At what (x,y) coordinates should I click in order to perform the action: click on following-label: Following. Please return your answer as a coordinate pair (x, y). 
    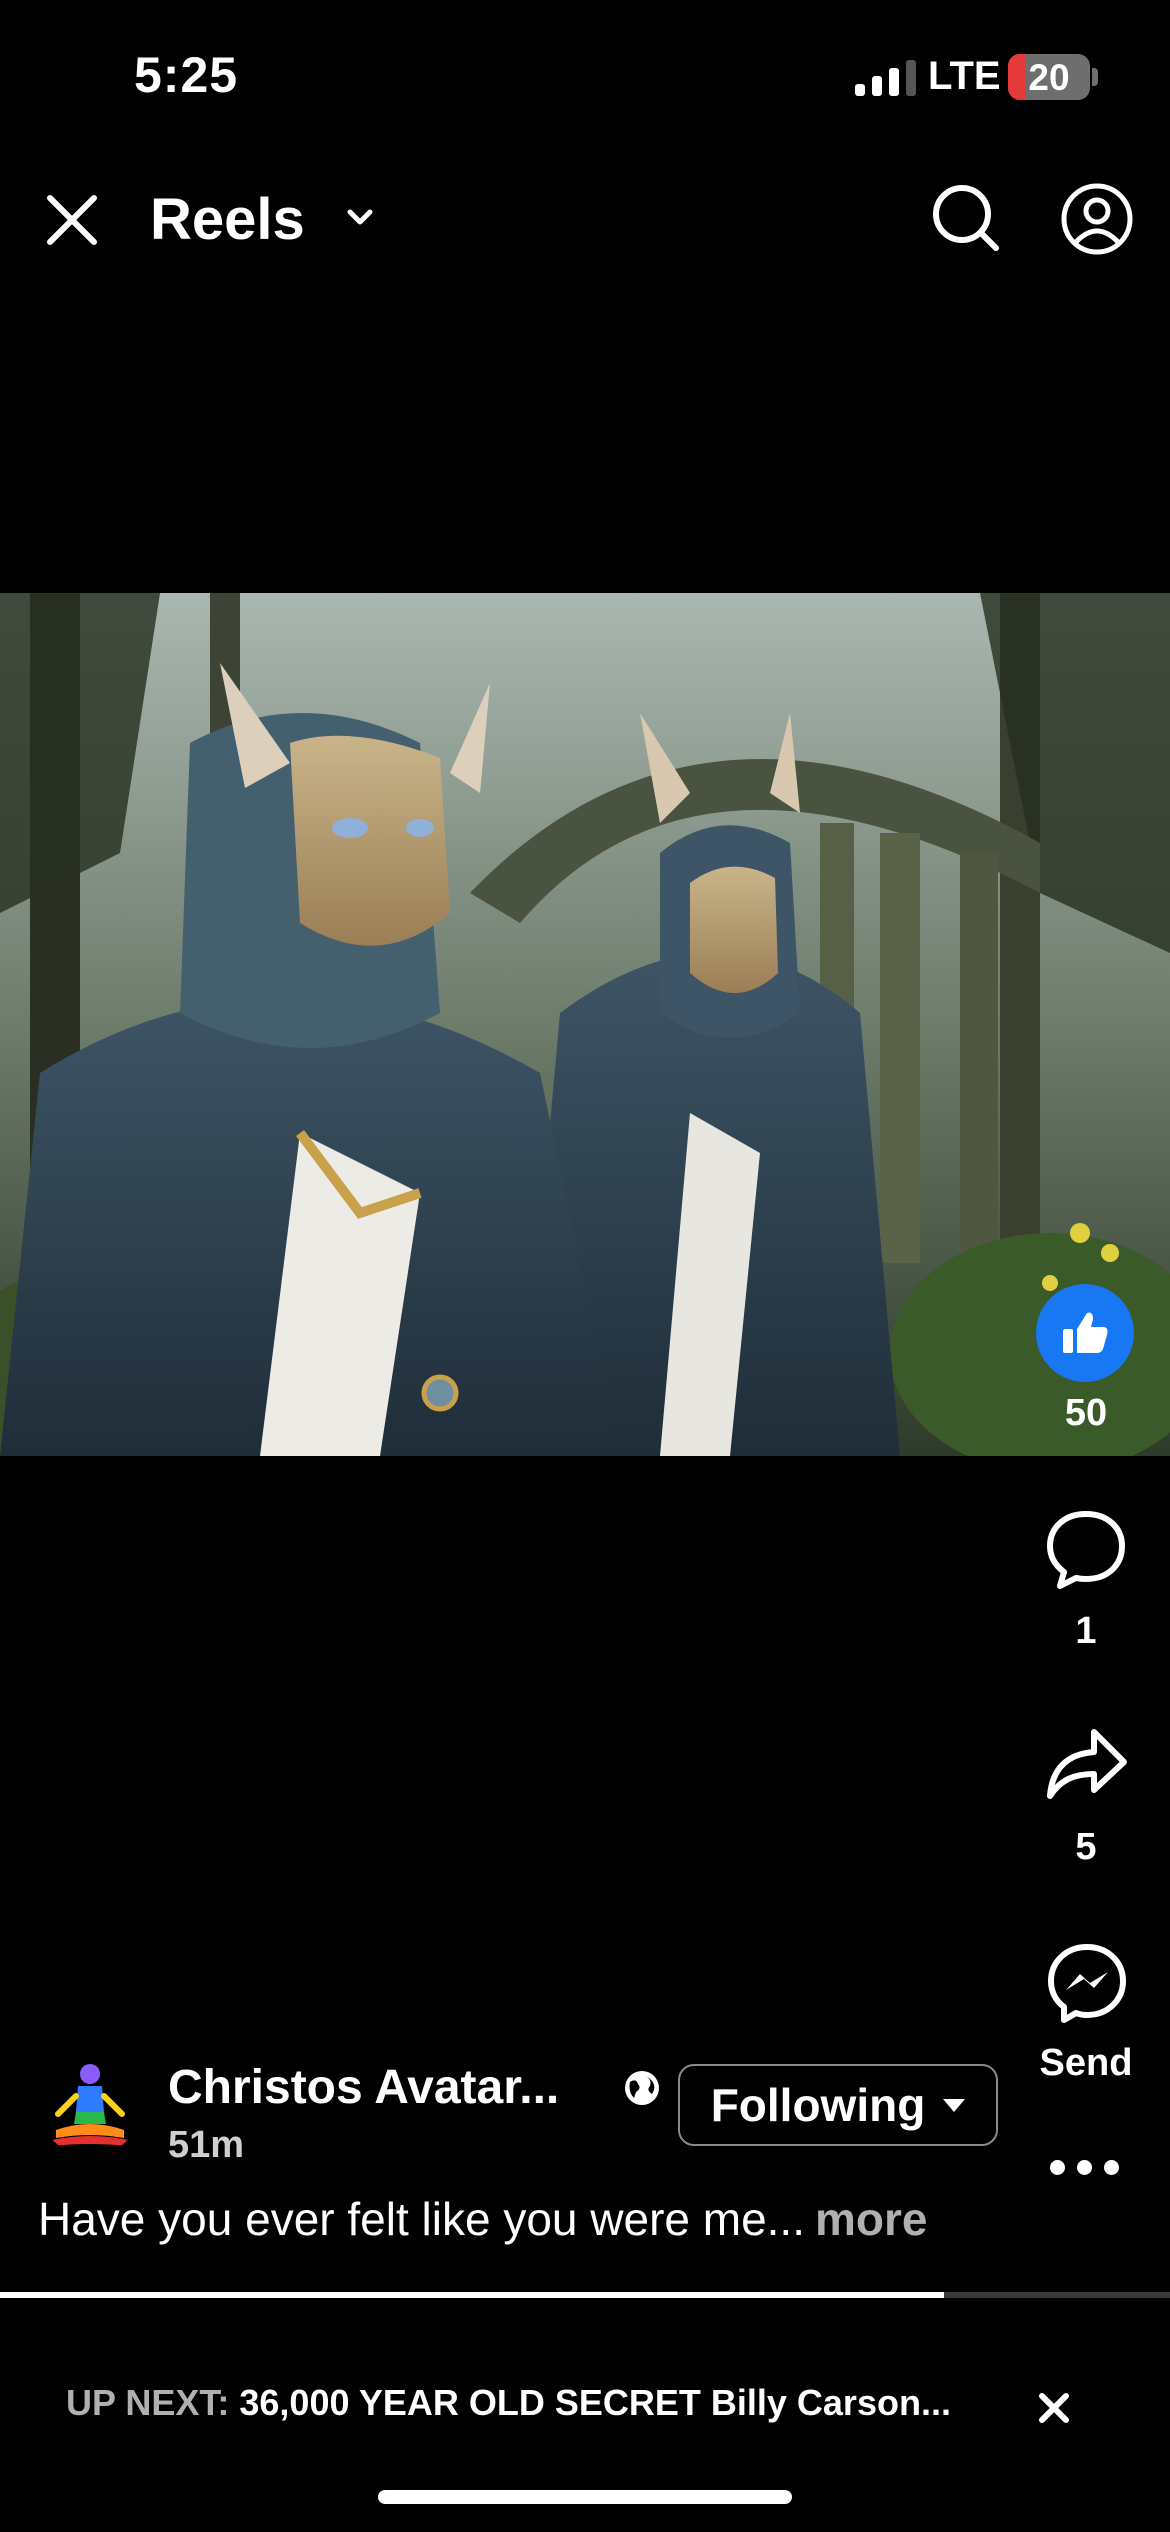
    Looking at the image, I should click on (818, 2105).